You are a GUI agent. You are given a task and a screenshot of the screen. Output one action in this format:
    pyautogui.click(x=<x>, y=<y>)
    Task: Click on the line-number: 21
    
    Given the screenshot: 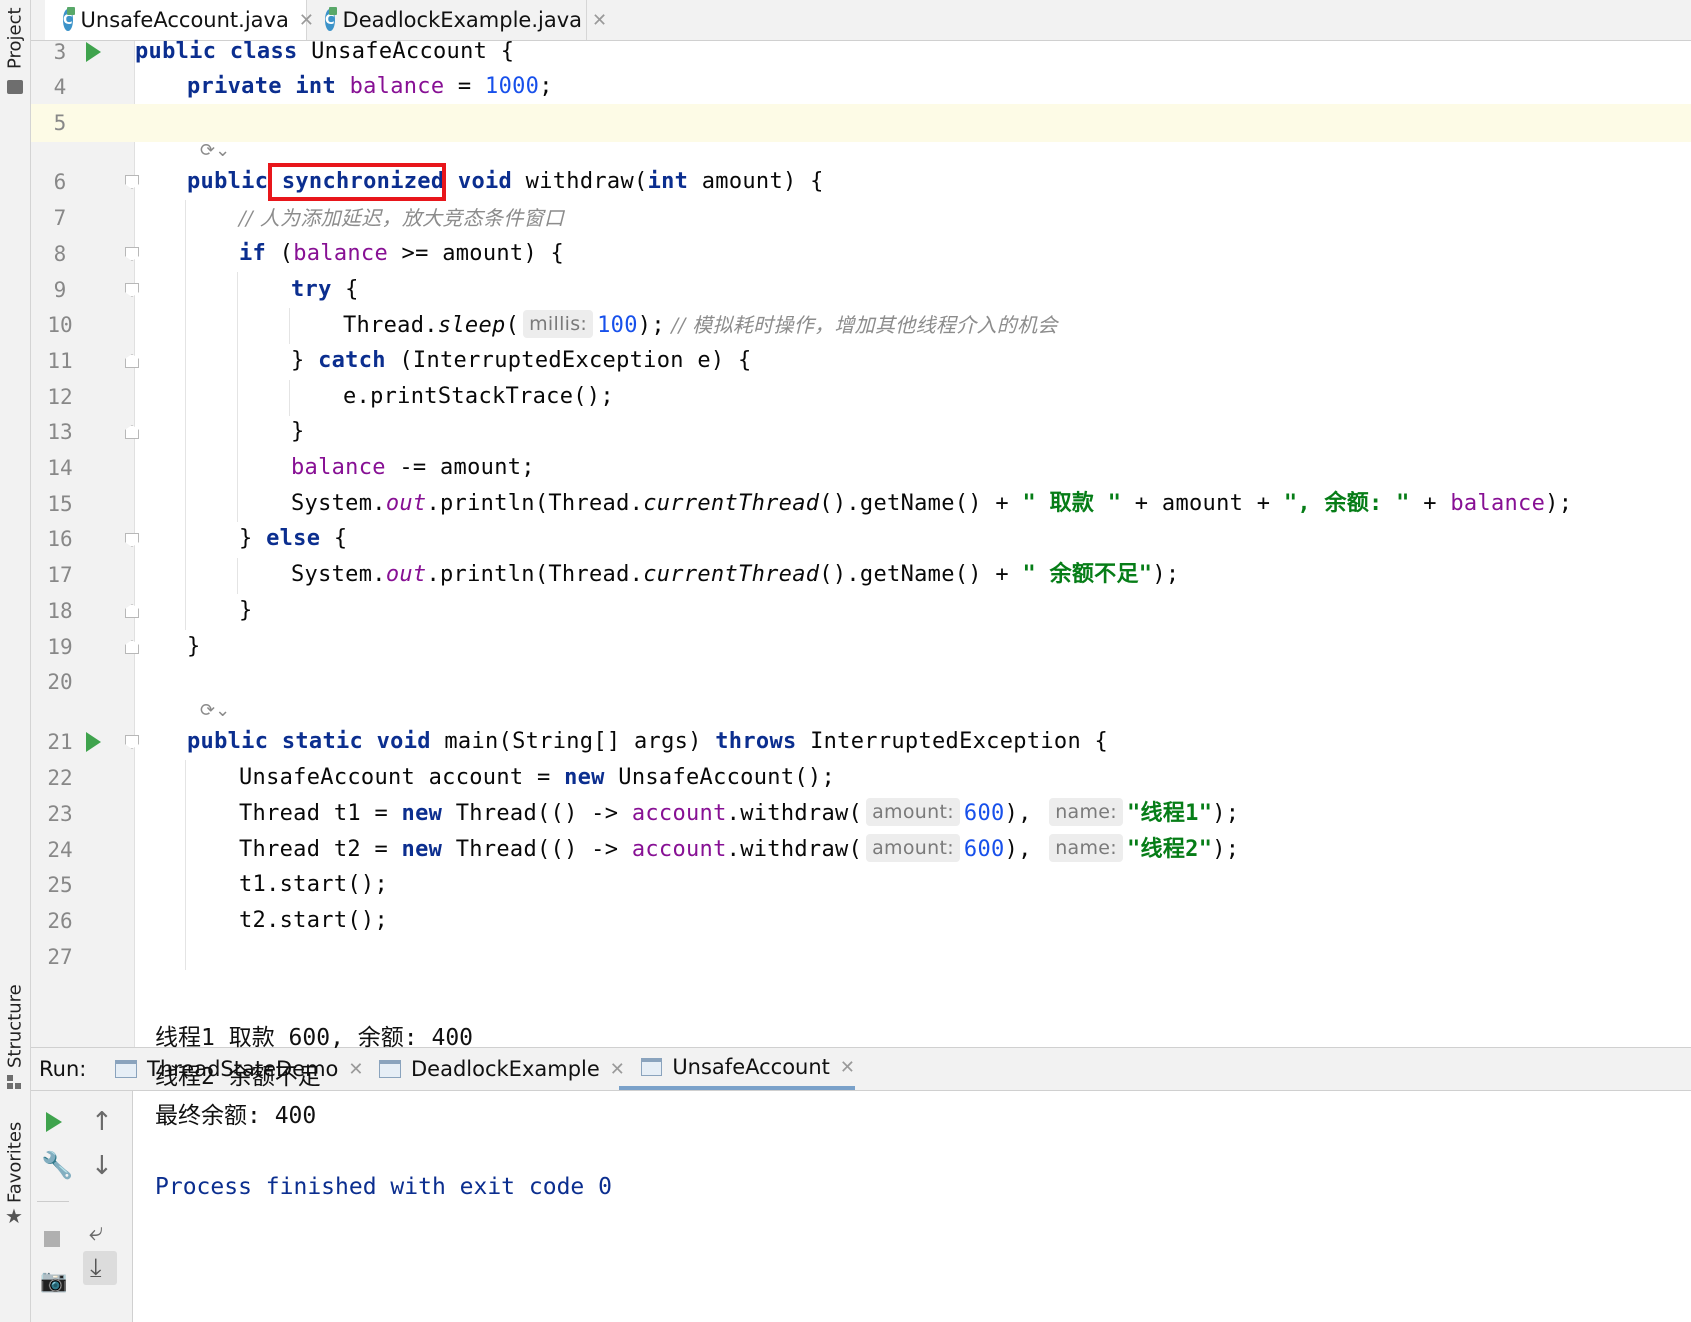 What is the action you would take?
    pyautogui.click(x=60, y=742)
    